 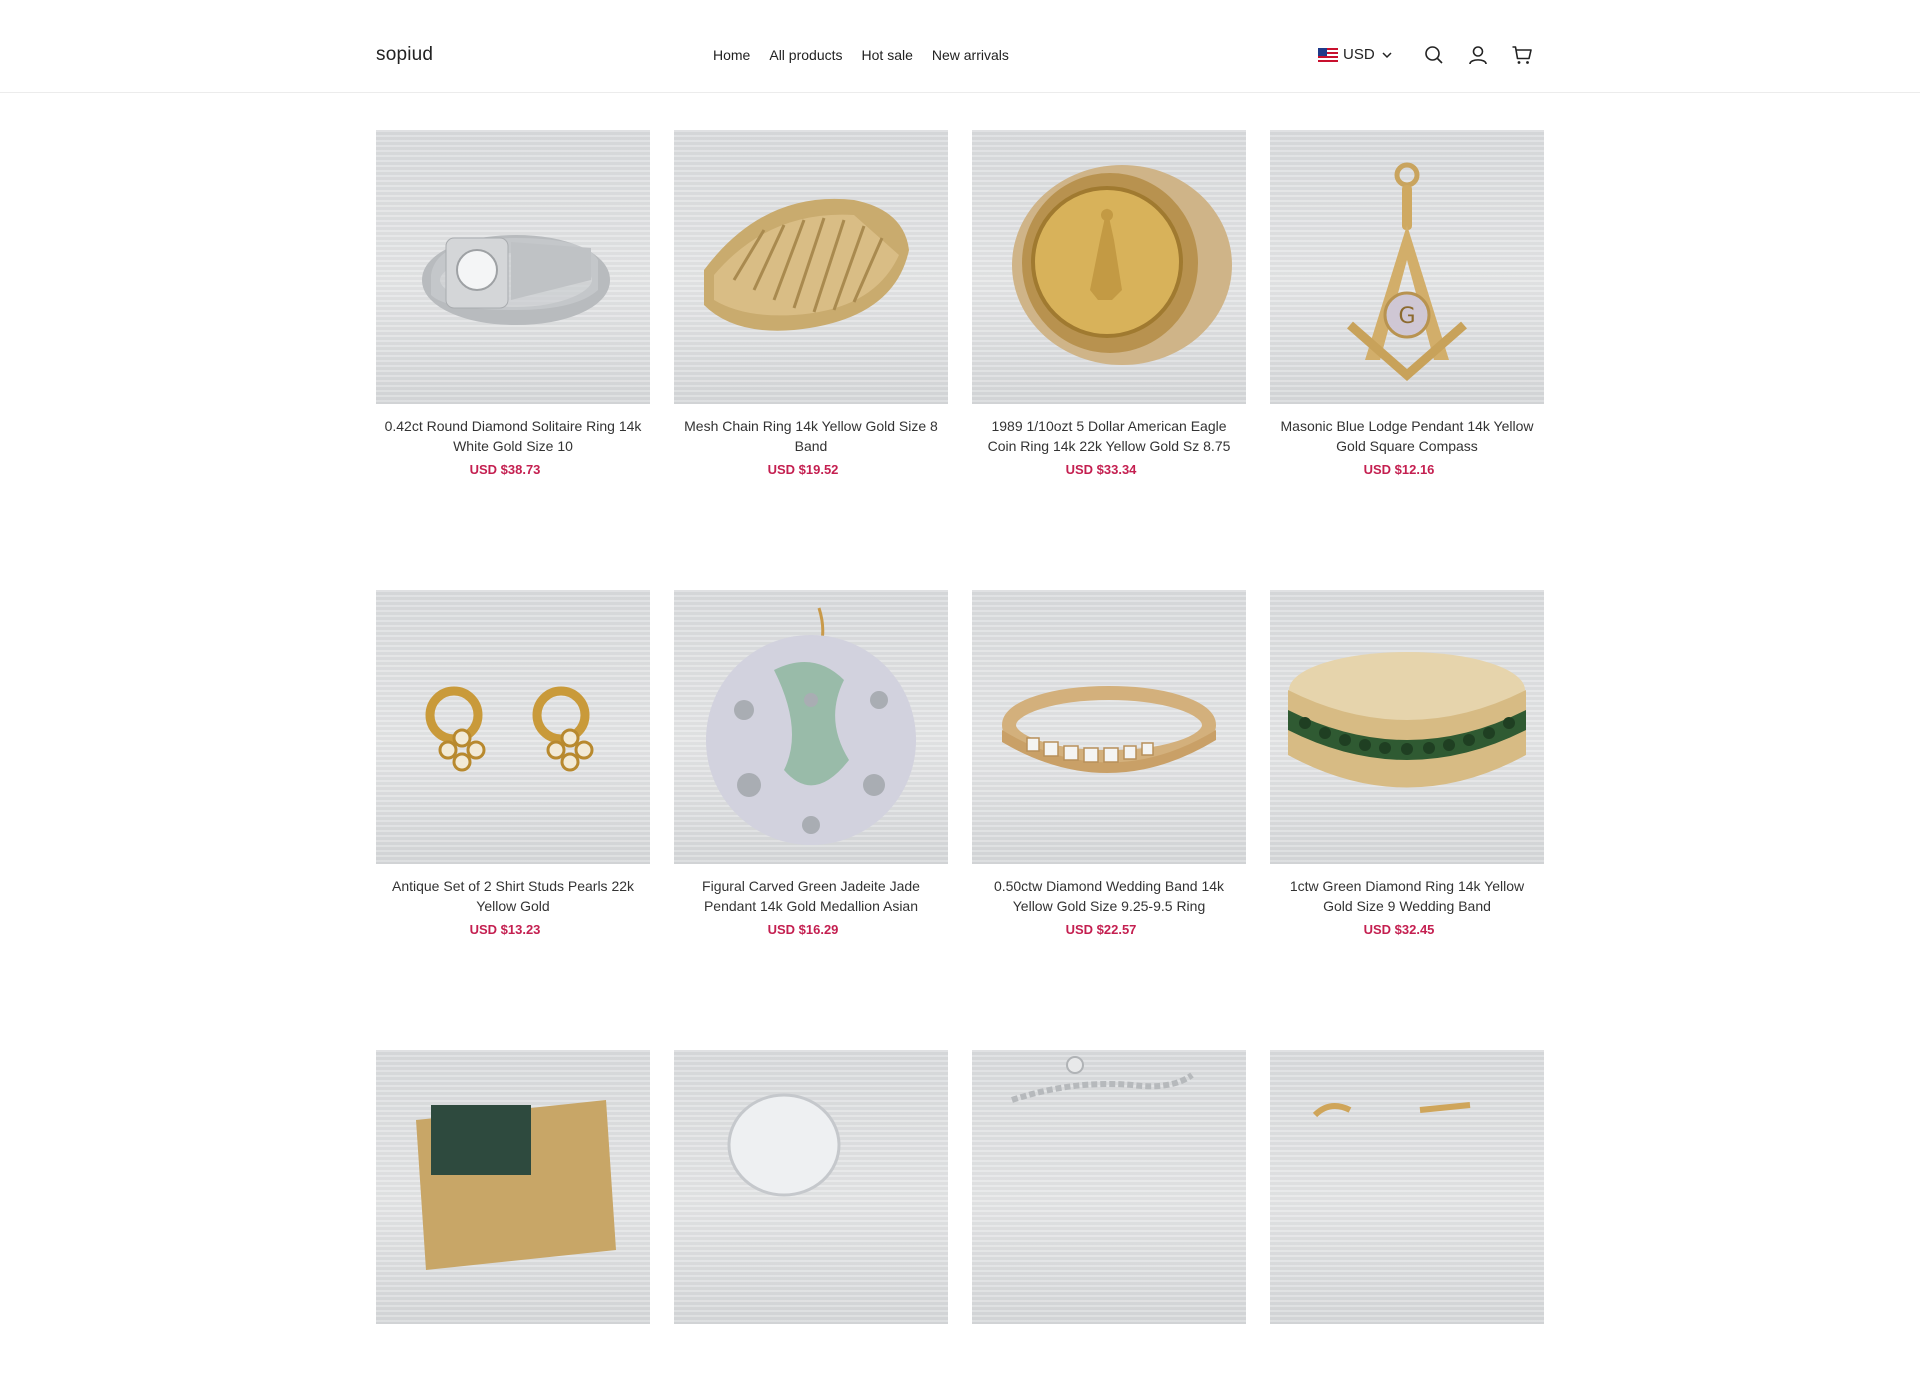 What do you see at coordinates (970, 55) in the screenshot?
I see `nav-new-arrivals: New arrivals` at bounding box center [970, 55].